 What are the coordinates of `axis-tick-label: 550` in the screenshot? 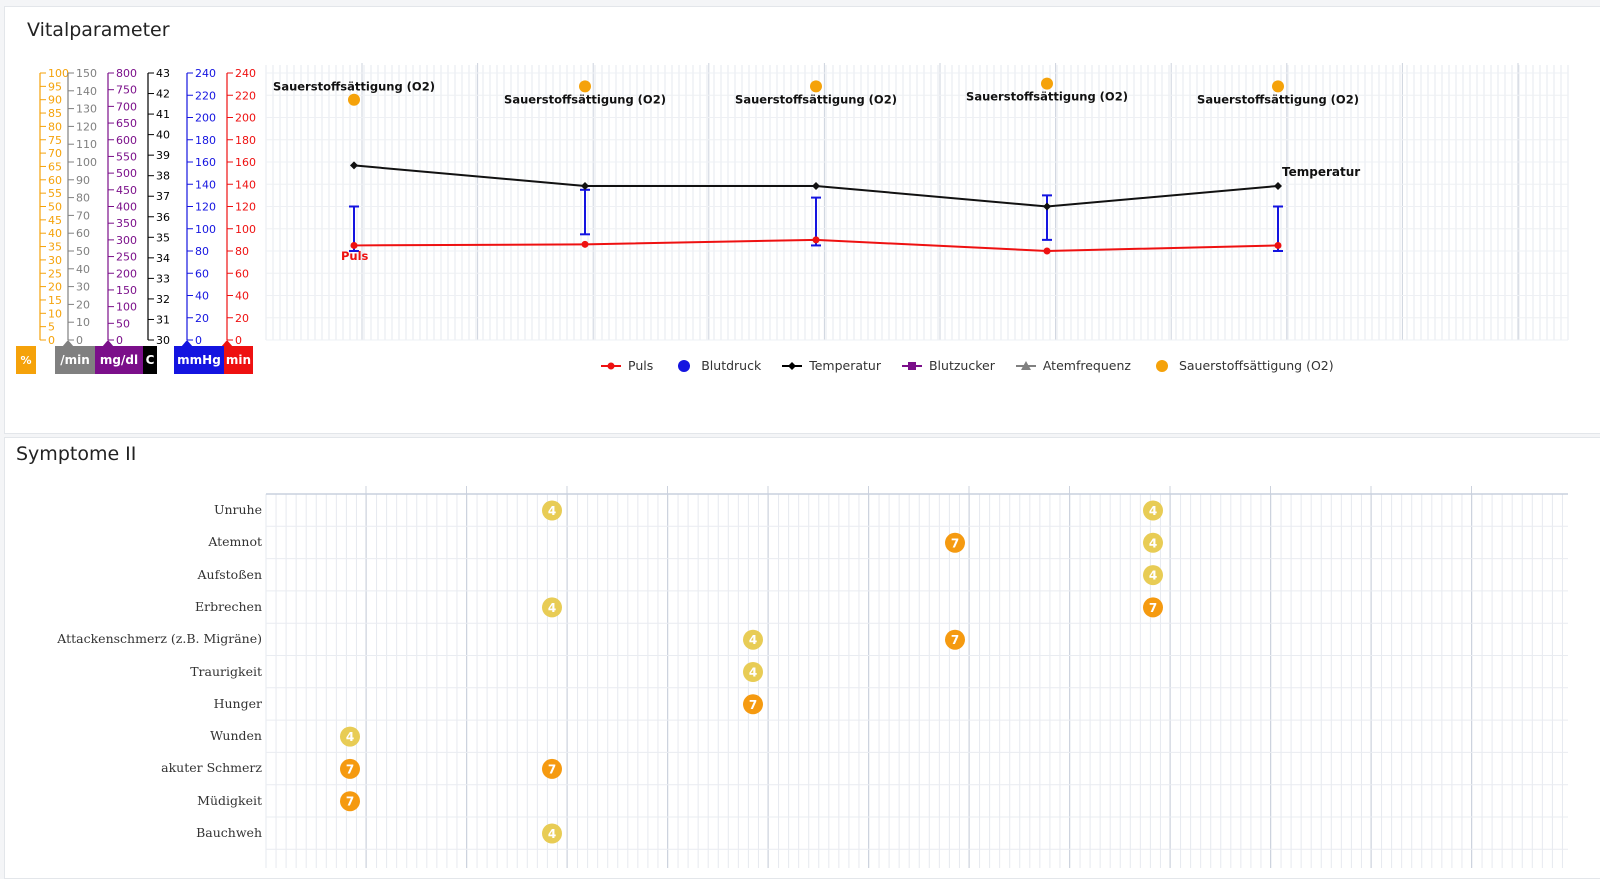 It's located at (126, 156).